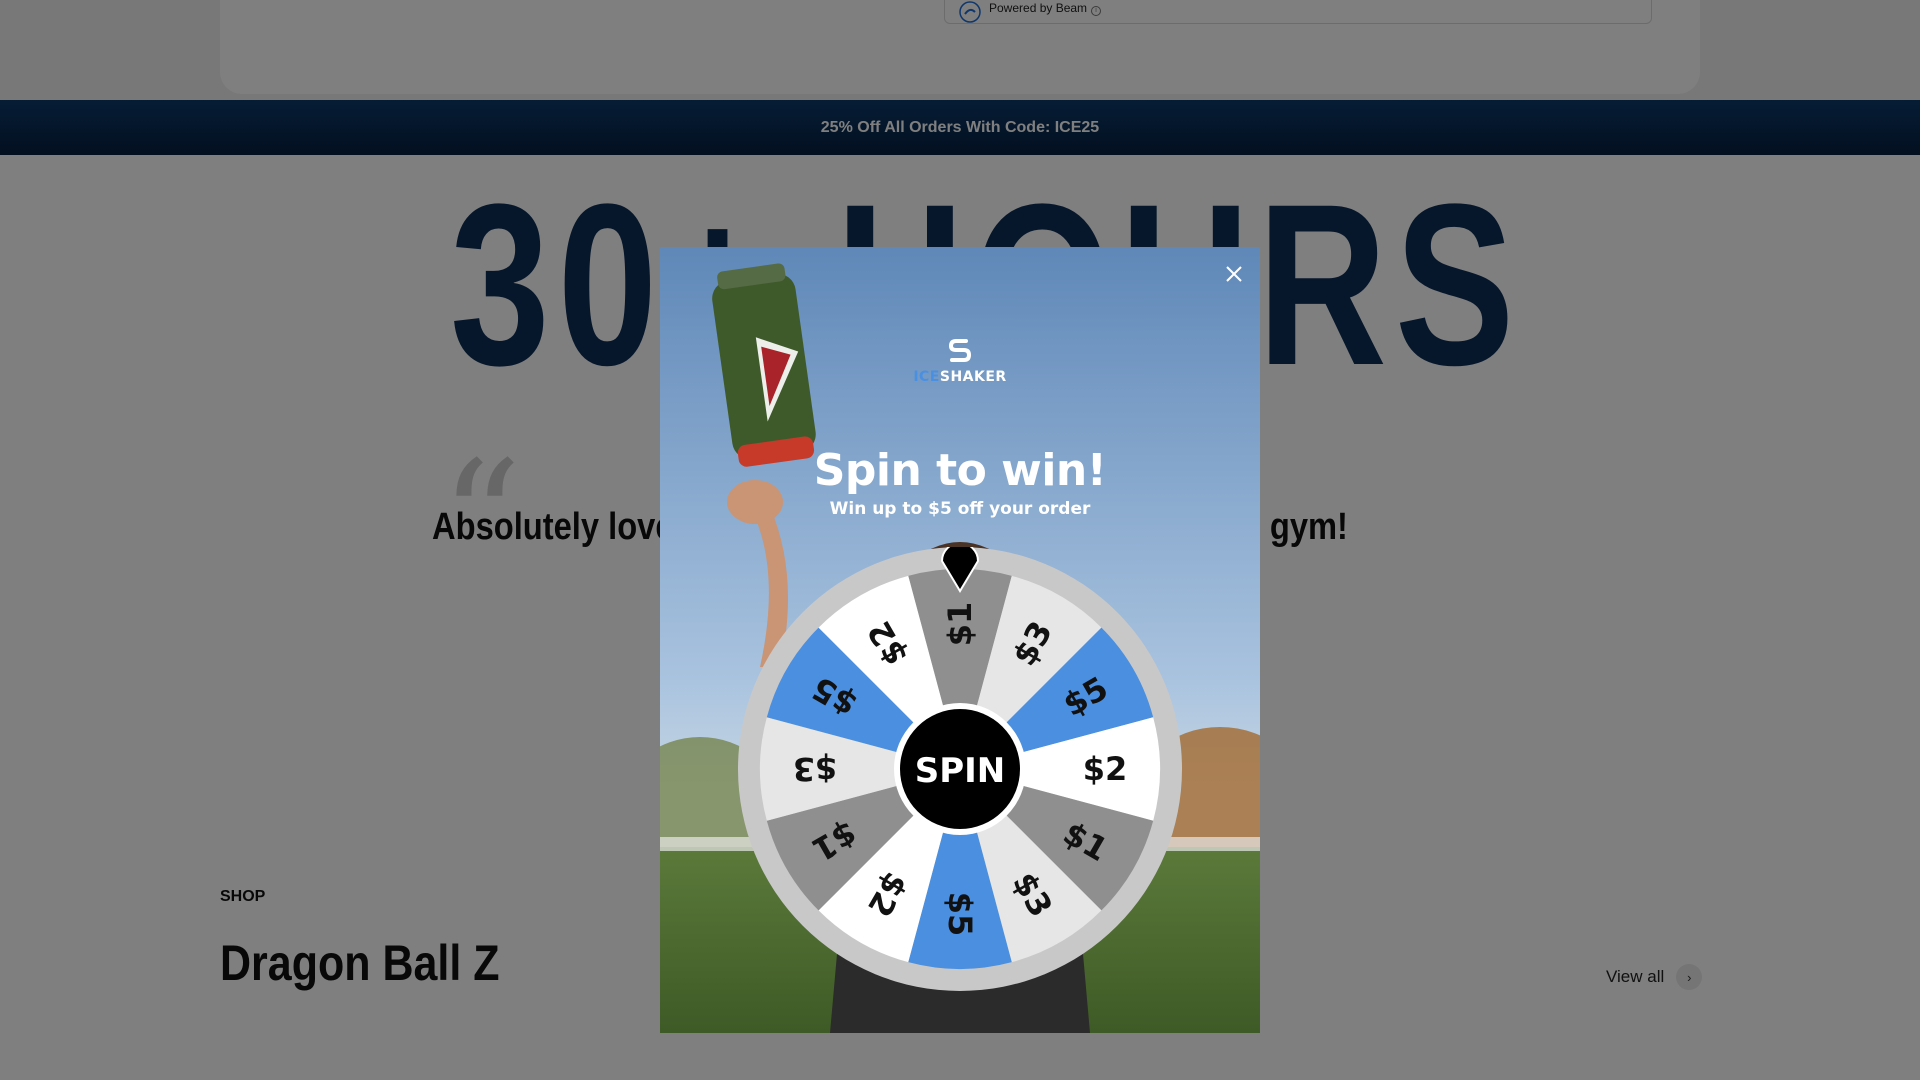 The image size is (1920, 1080). I want to click on close-icon, so click(1234, 274).